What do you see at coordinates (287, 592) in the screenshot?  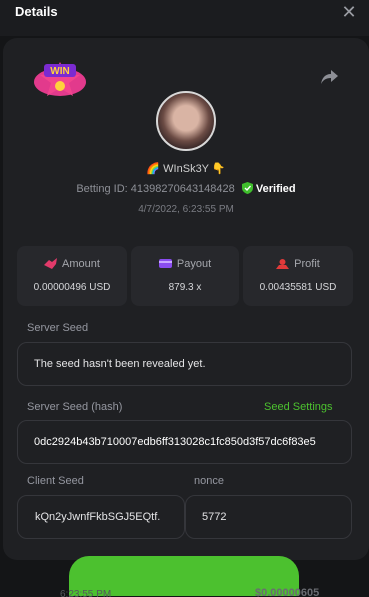 I see `background-bet-amount: $0.00000605` at bounding box center [287, 592].